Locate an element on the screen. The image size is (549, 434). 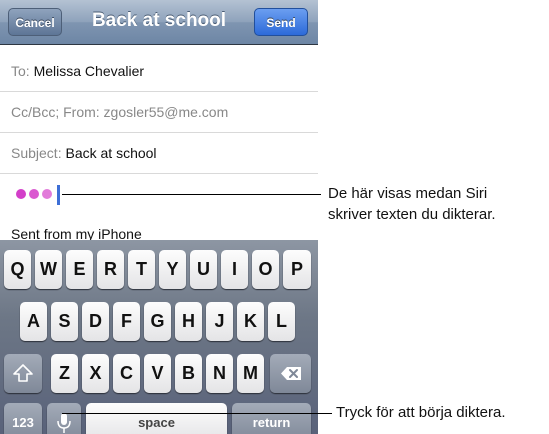
mic-callout-line is located at coordinates (197, 413).